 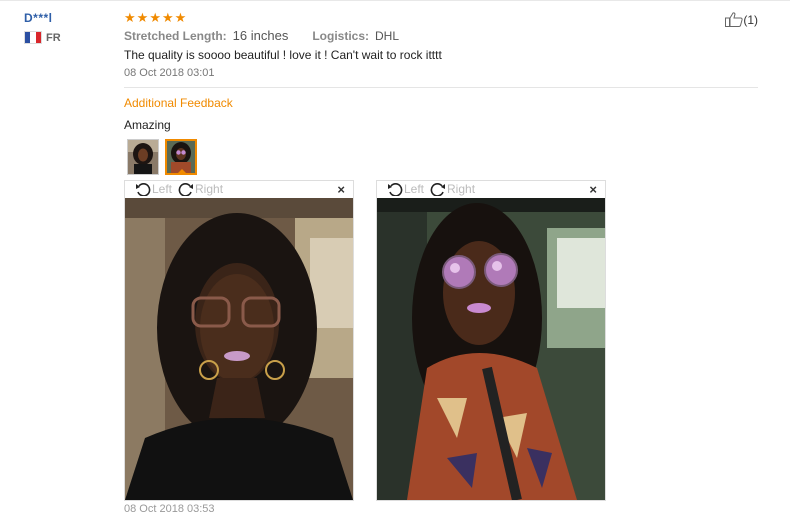 I want to click on photo-thumbnail, so click(x=143, y=157).